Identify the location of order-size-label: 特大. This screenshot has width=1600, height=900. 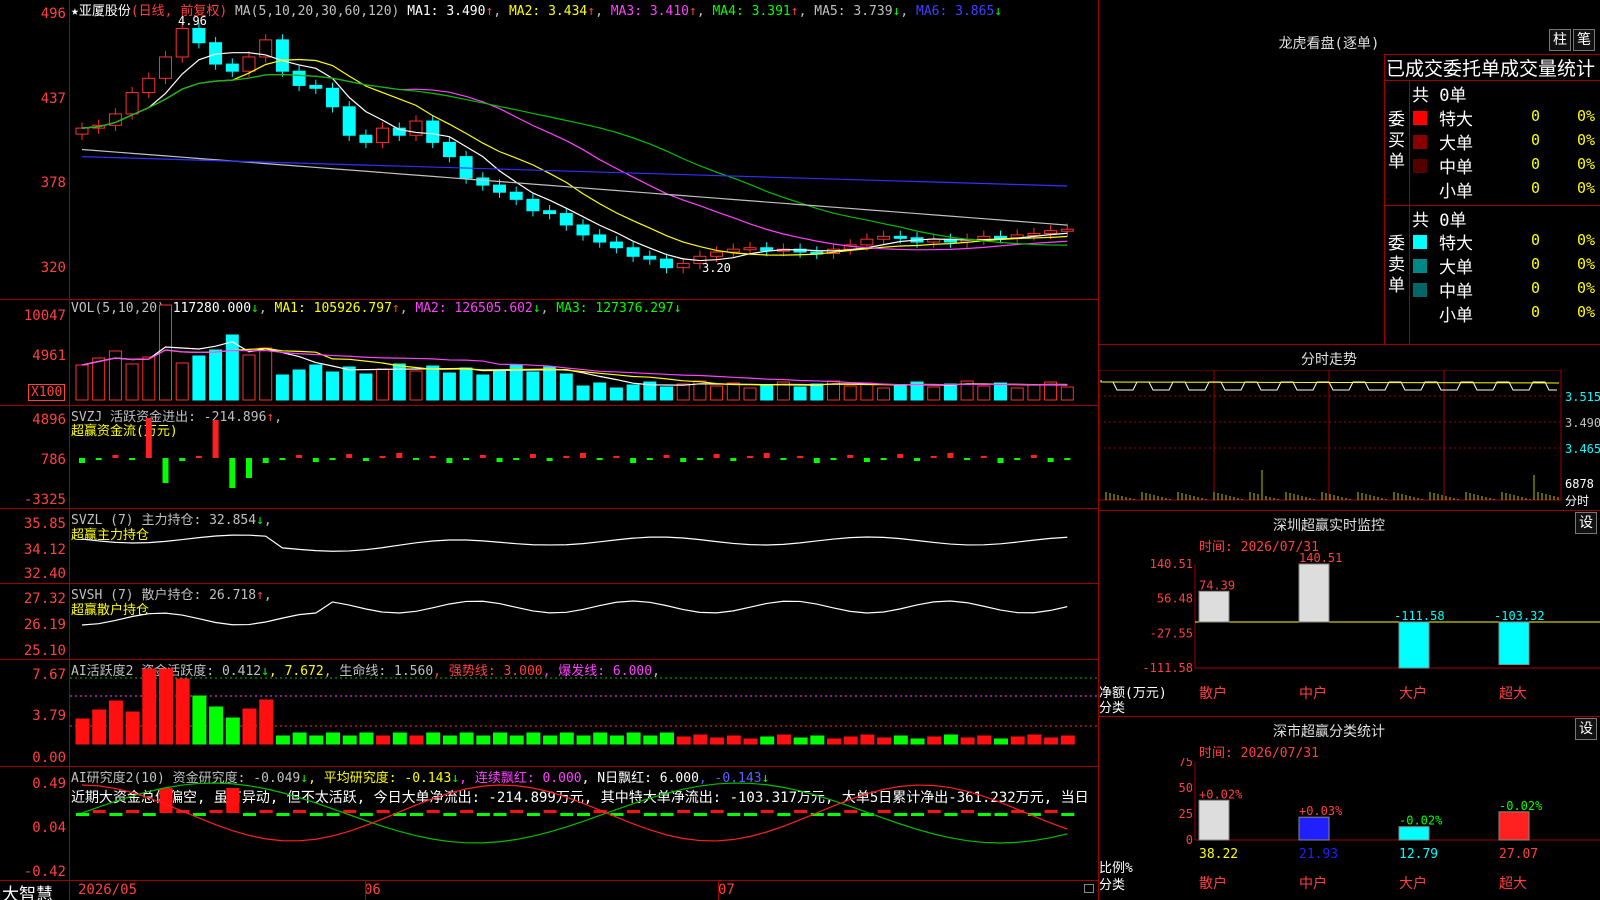
(1456, 244).